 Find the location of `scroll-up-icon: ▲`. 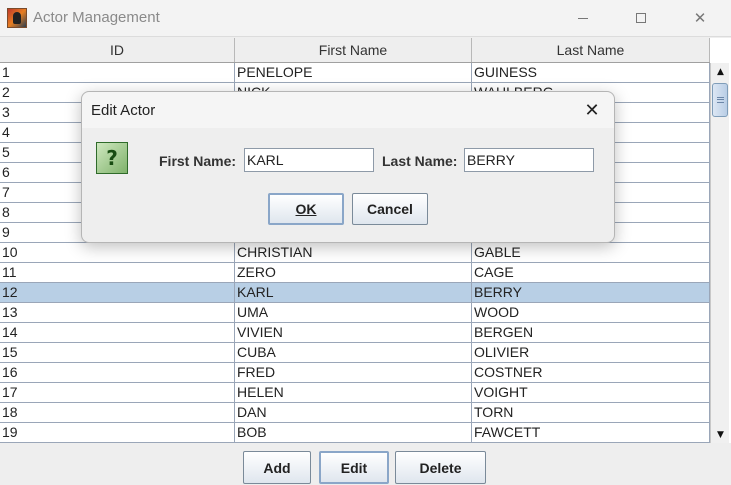

scroll-up-icon: ▲ is located at coordinates (720, 71).